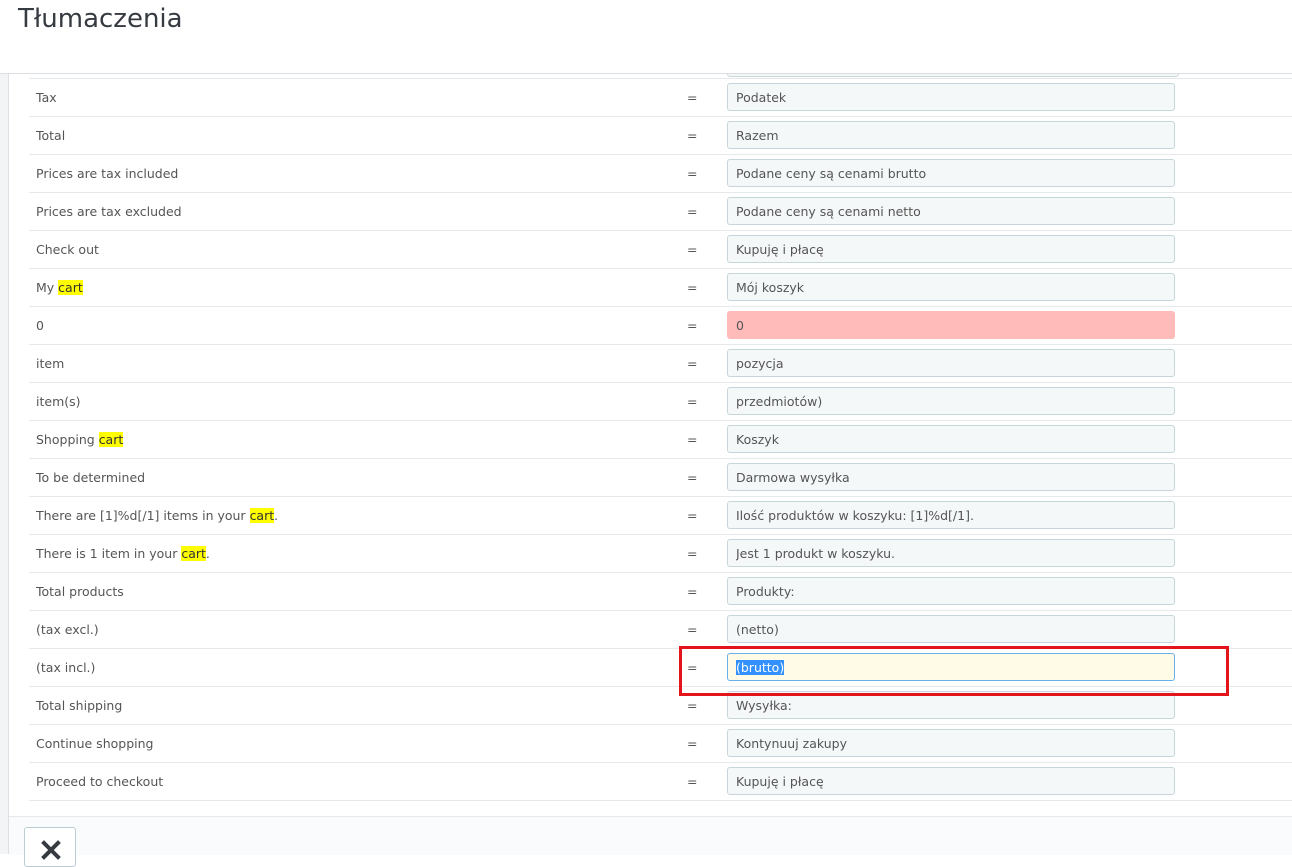 This screenshot has height=867, width=1292. I want to click on source-text: (tax incl.), so click(66, 667).